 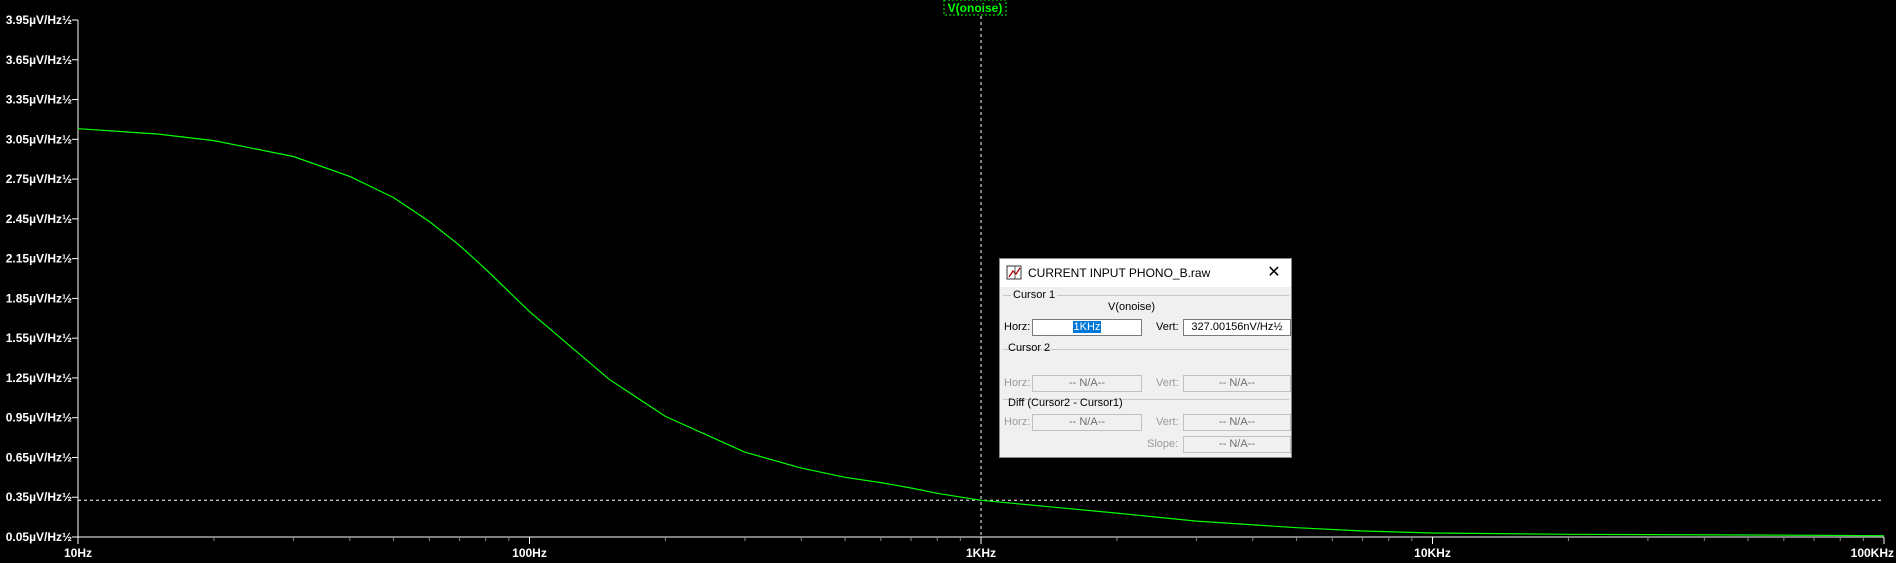 I want to click on diff-horz-field: -- N/A--, so click(x=1087, y=422).